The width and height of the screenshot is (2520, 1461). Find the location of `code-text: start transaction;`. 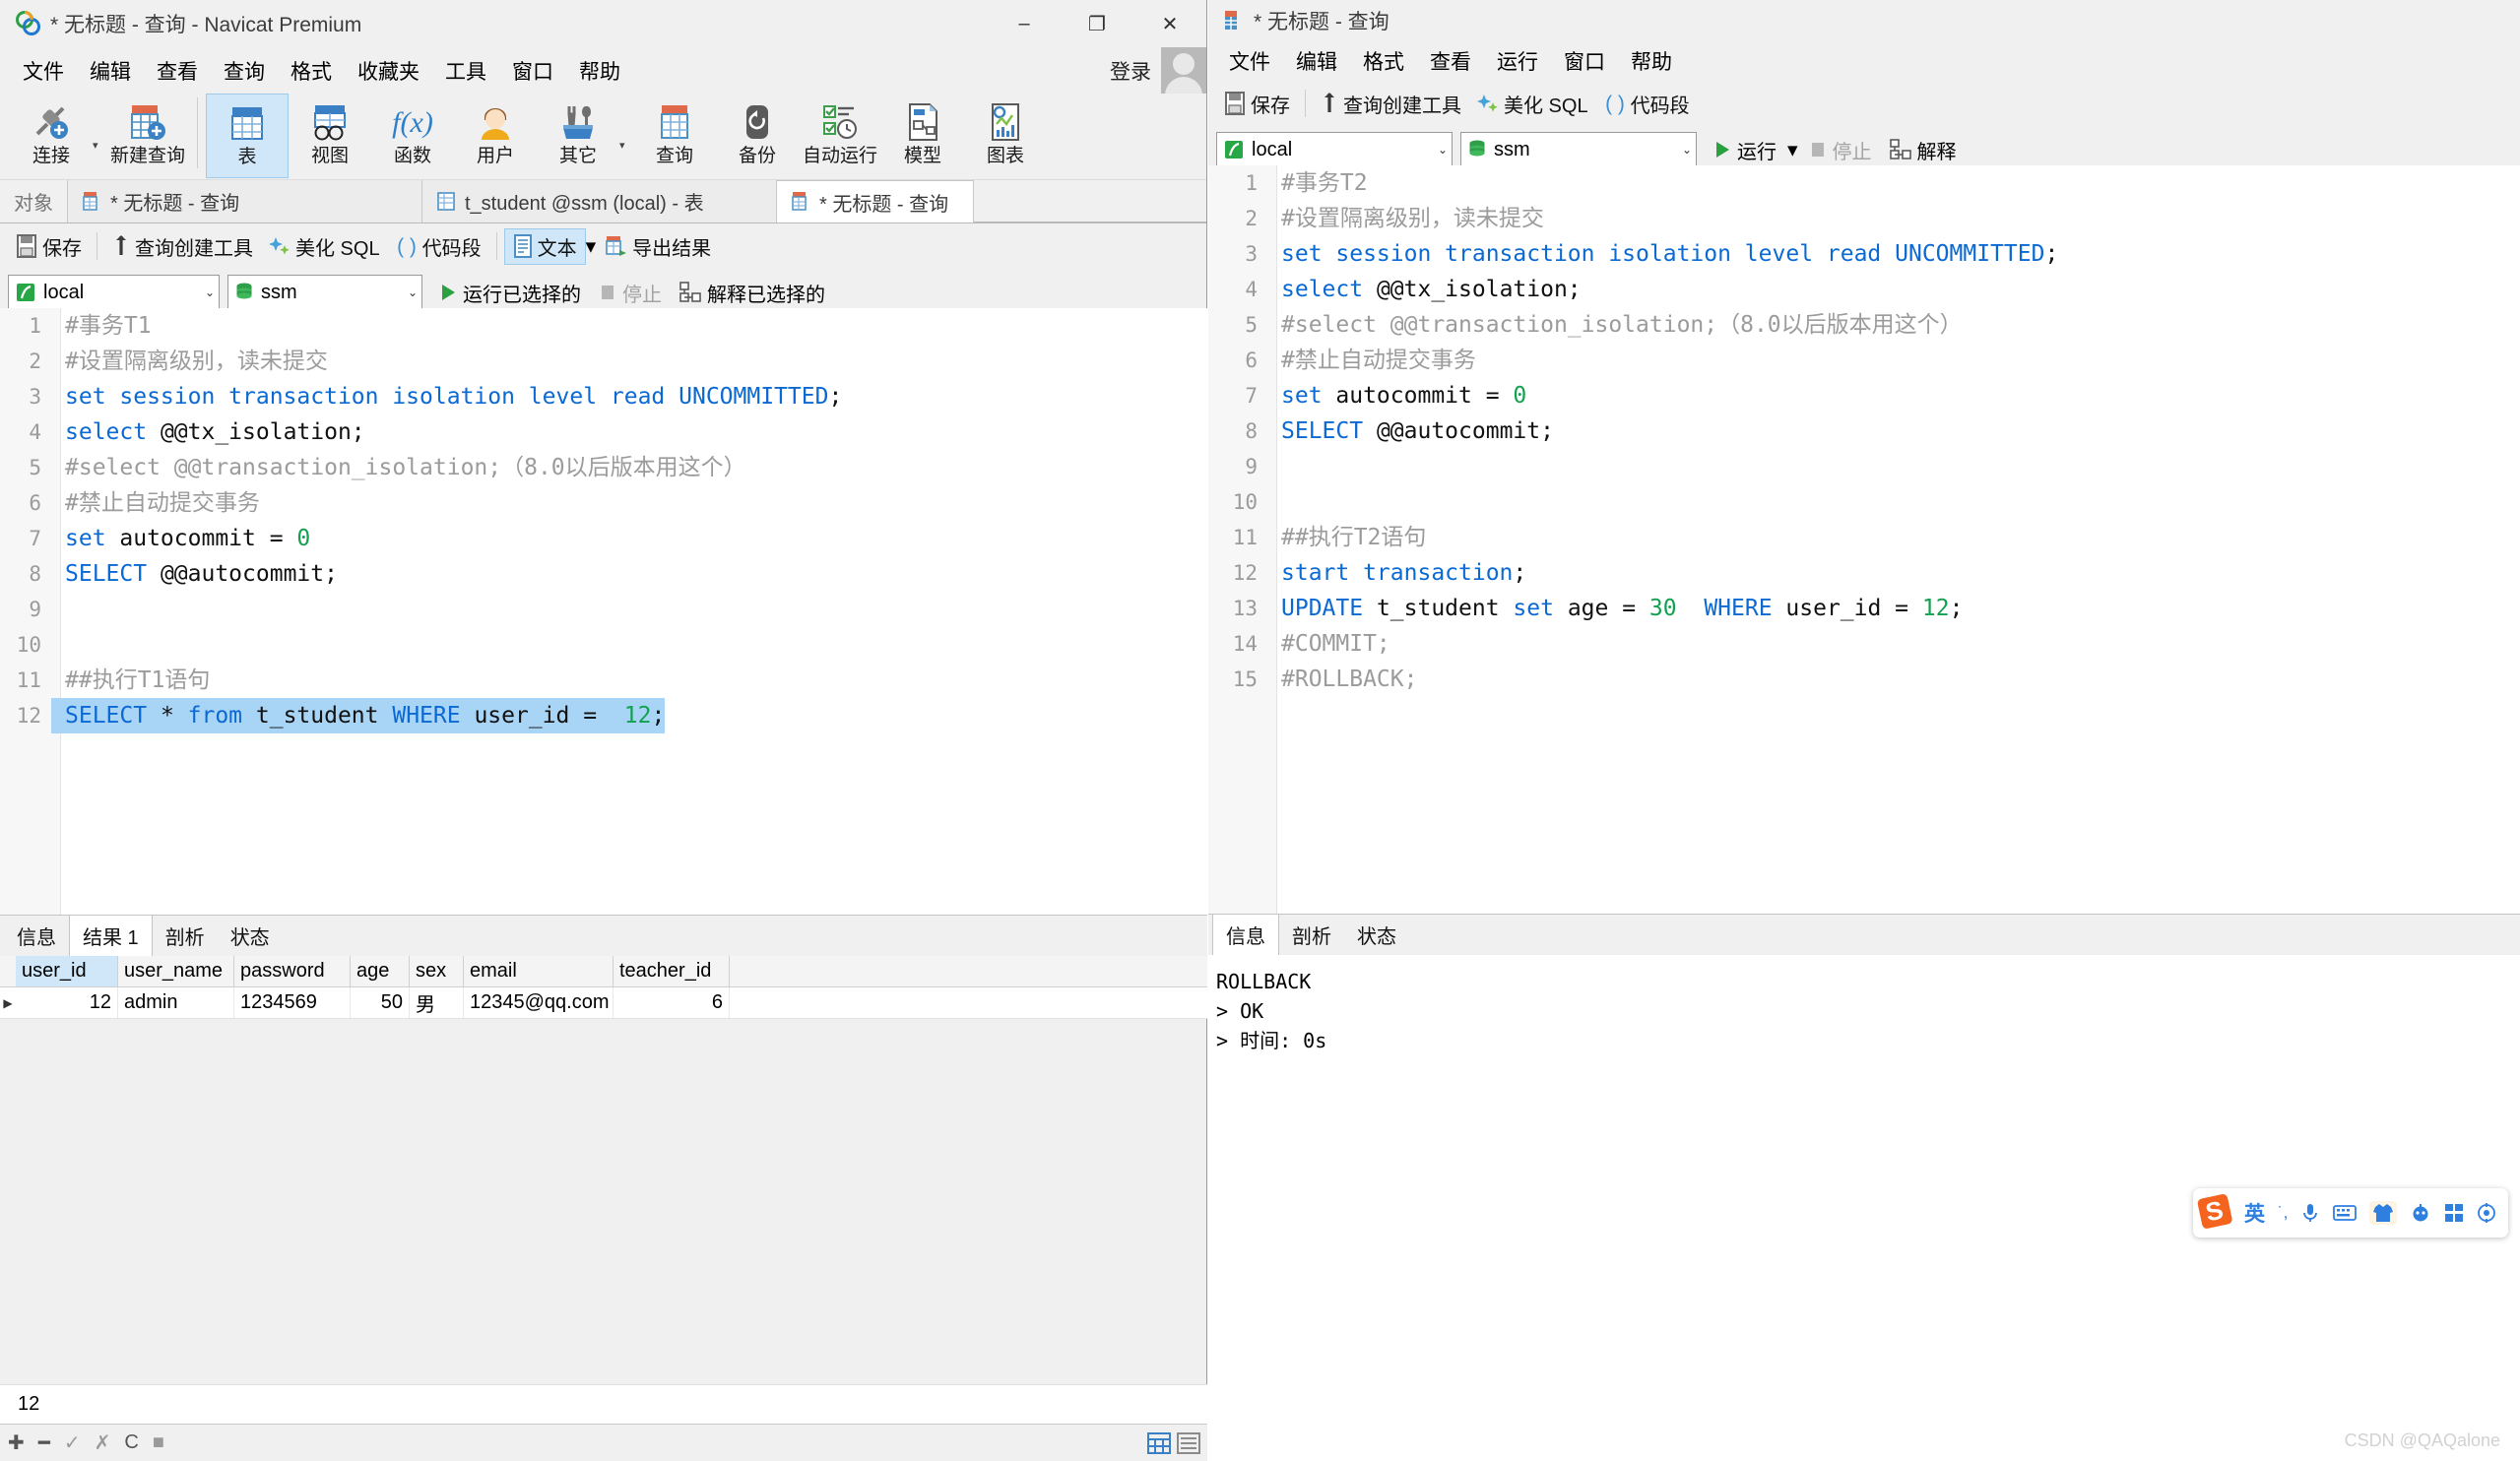

code-text: start transaction; is located at coordinates (1396, 573).